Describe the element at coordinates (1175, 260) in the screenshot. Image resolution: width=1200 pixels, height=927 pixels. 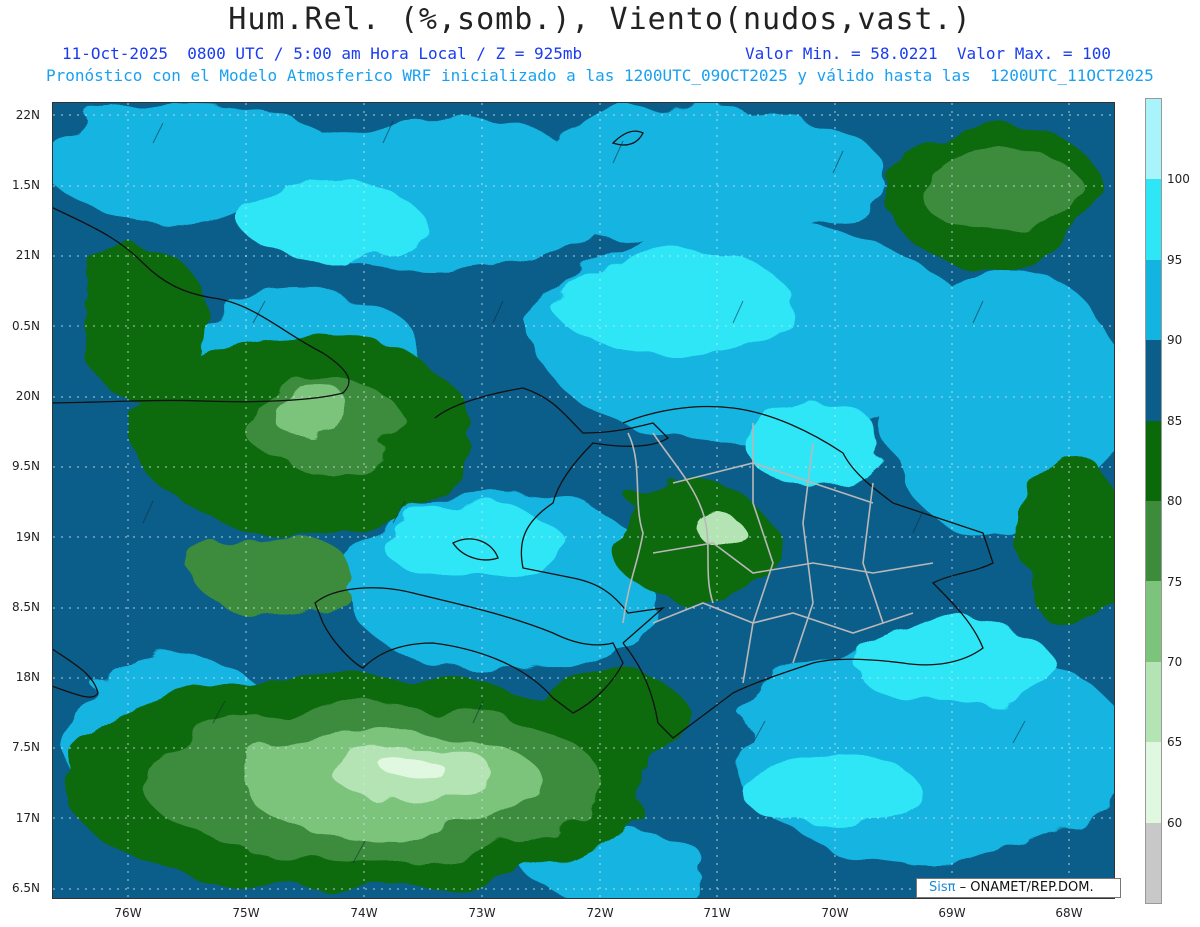
I see `colorbar-label: 95` at that location.